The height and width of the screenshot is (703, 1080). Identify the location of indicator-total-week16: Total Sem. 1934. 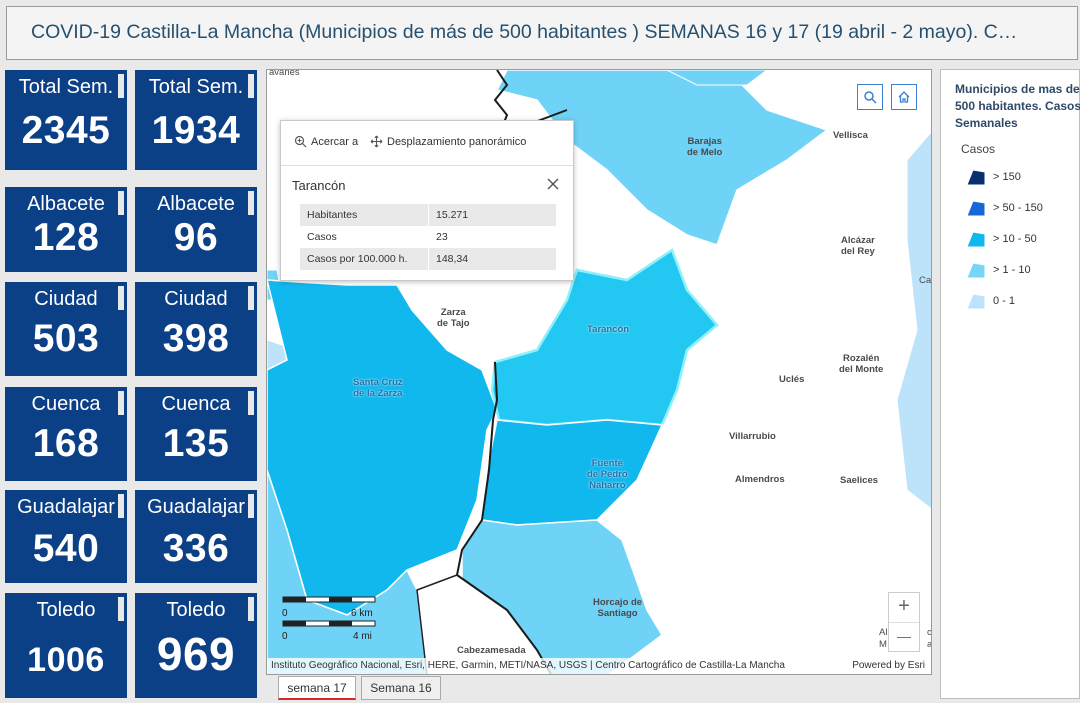
(196, 120).